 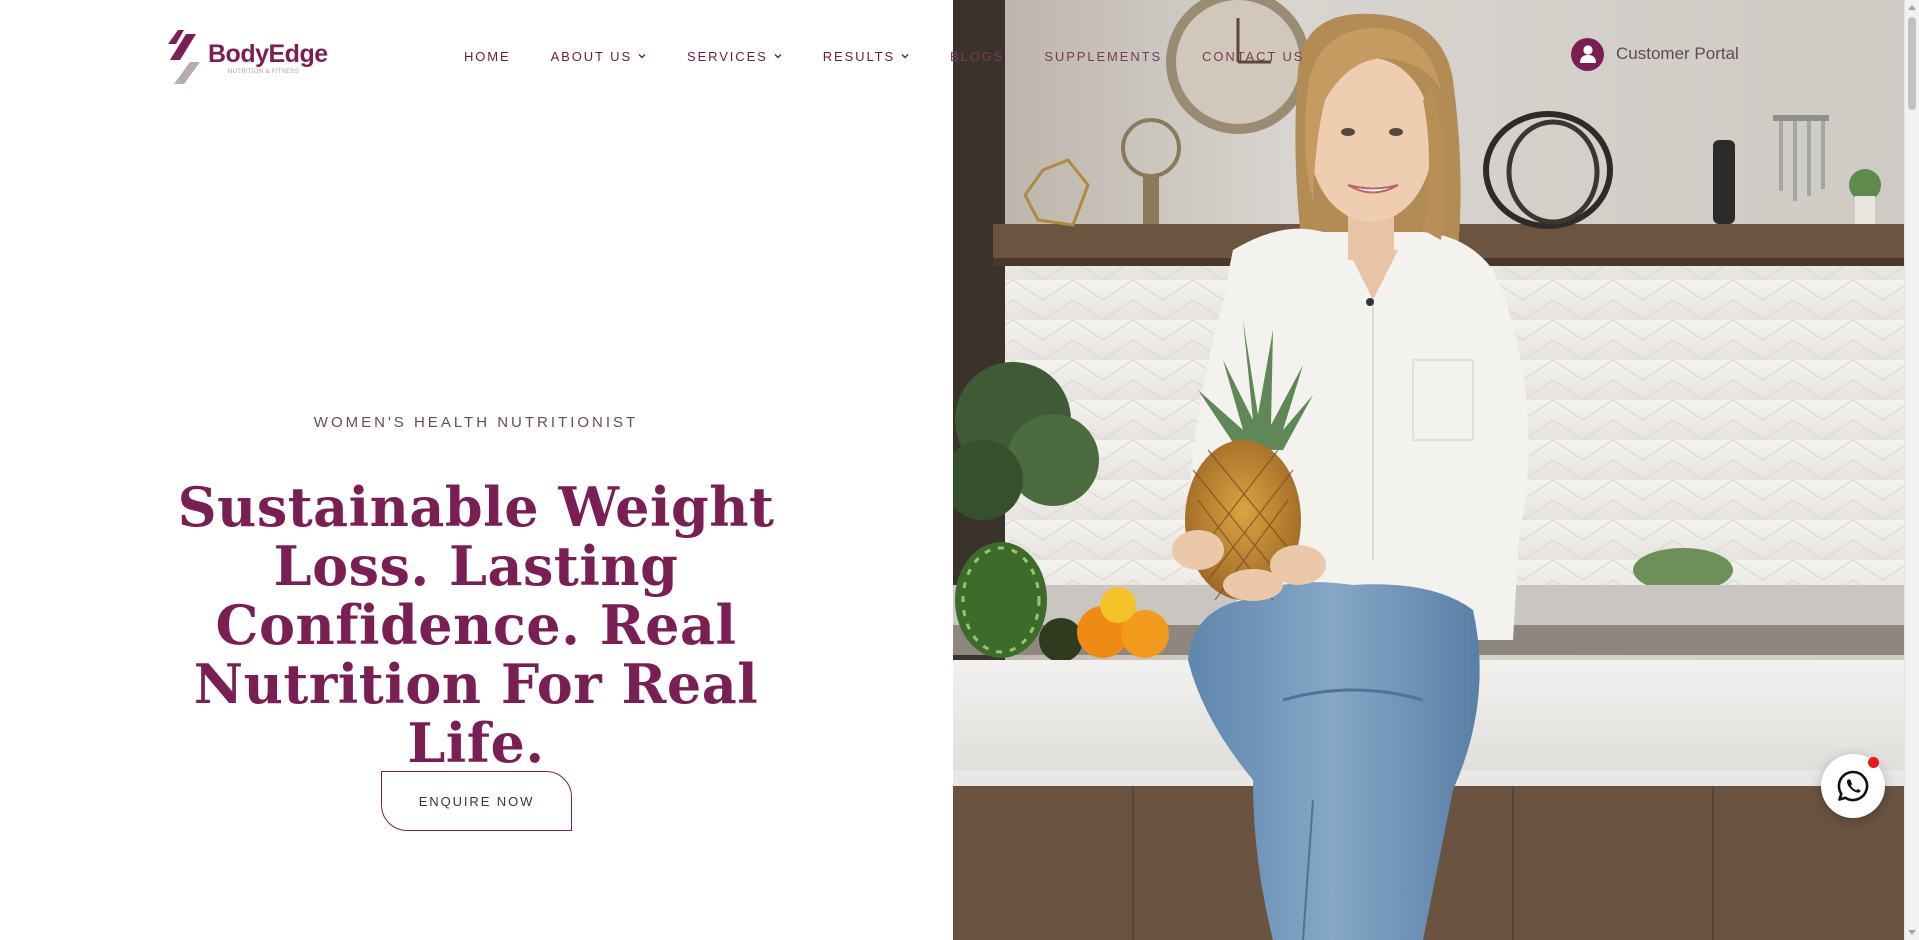 What do you see at coordinates (184, 57) in the screenshot?
I see `logo-mark-icon` at bounding box center [184, 57].